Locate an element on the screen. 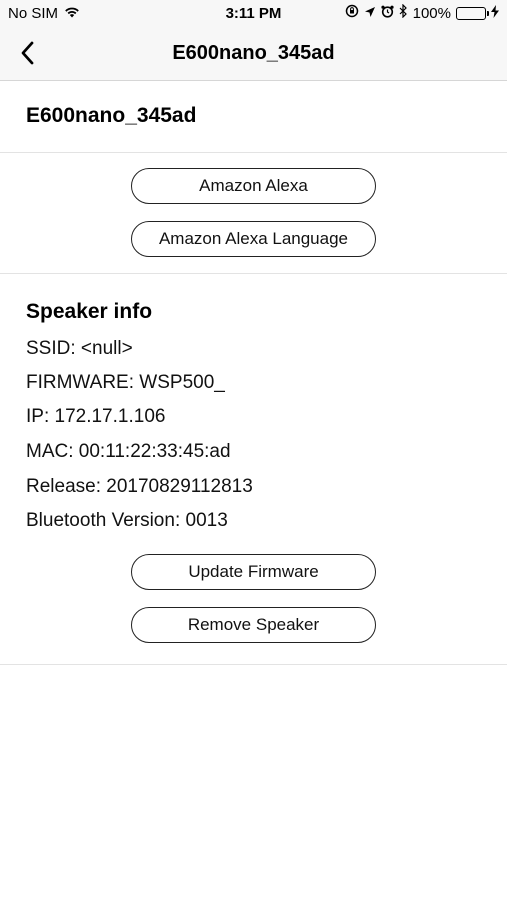  bluetooth-version-text: Bluetooth Version: 0013 is located at coordinates (127, 520).